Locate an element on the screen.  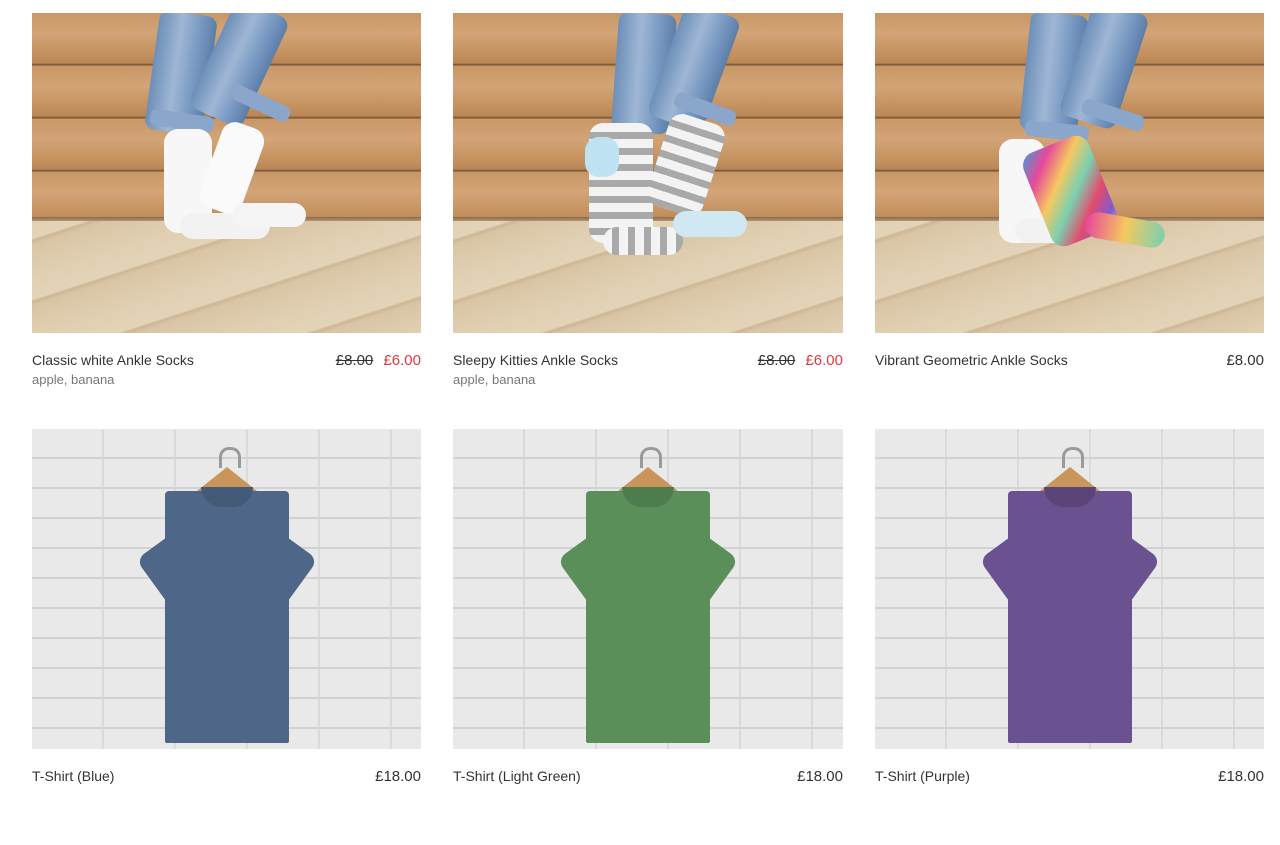
tshirt-green is located at coordinates (648, 617).